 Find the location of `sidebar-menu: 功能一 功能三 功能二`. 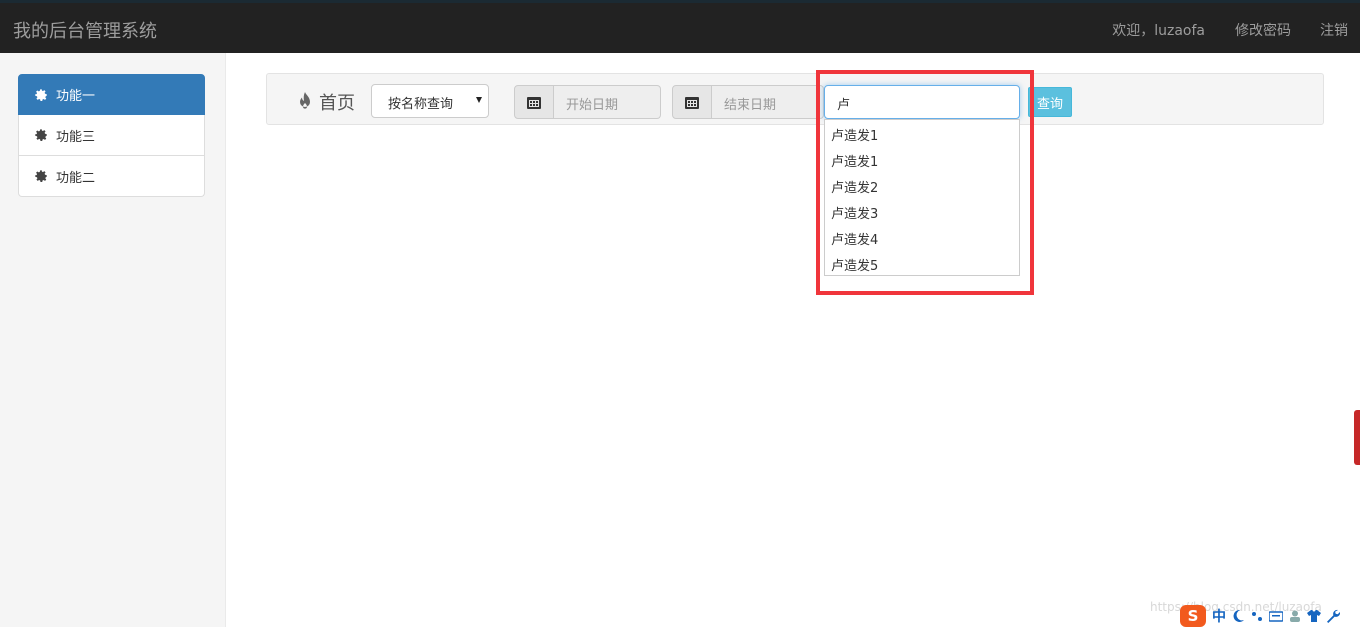

sidebar-menu: 功能一 功能三 功能二 is located at coordinates (111, 135).